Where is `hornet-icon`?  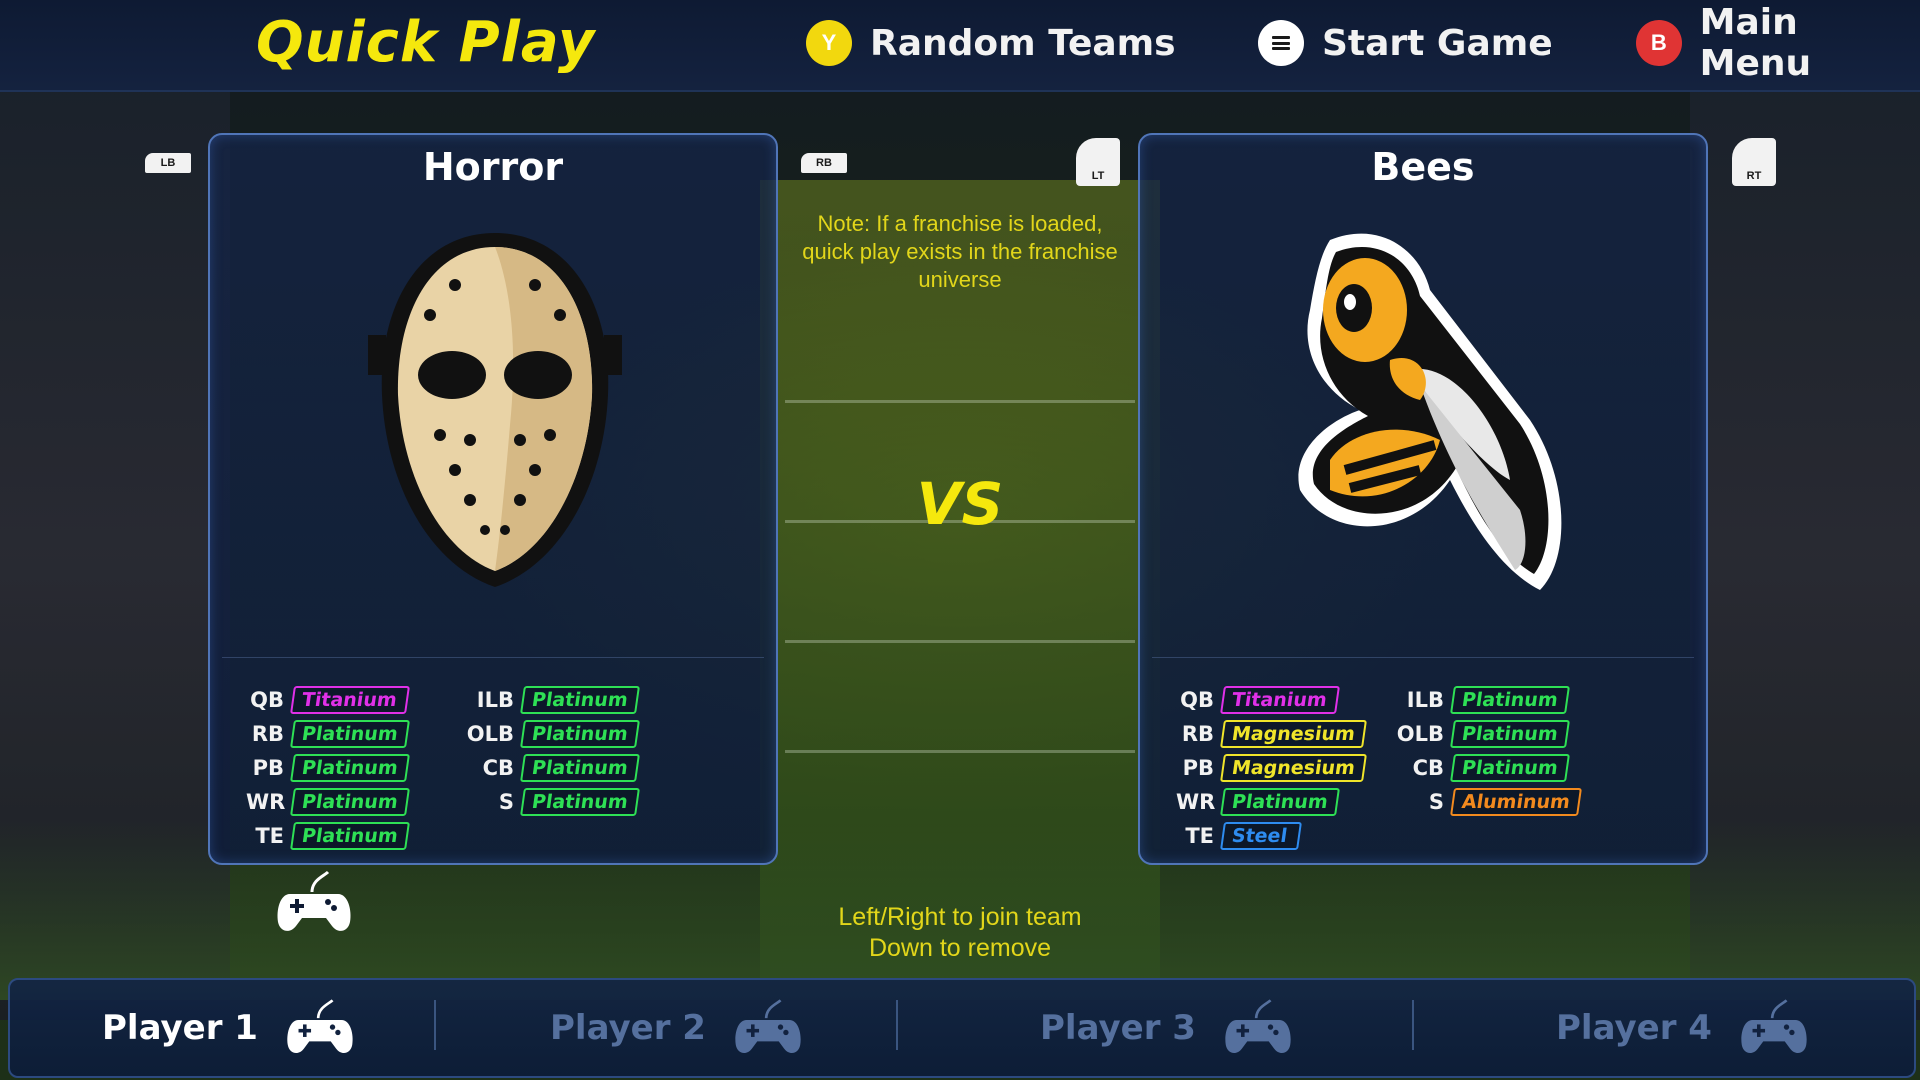
hornet-icon is located at coordinates (1430, 411).